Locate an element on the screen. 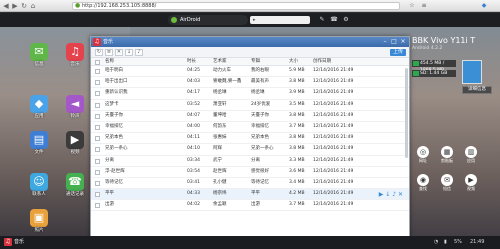  back-icon: ◀ is located at coordinates (6, 6).